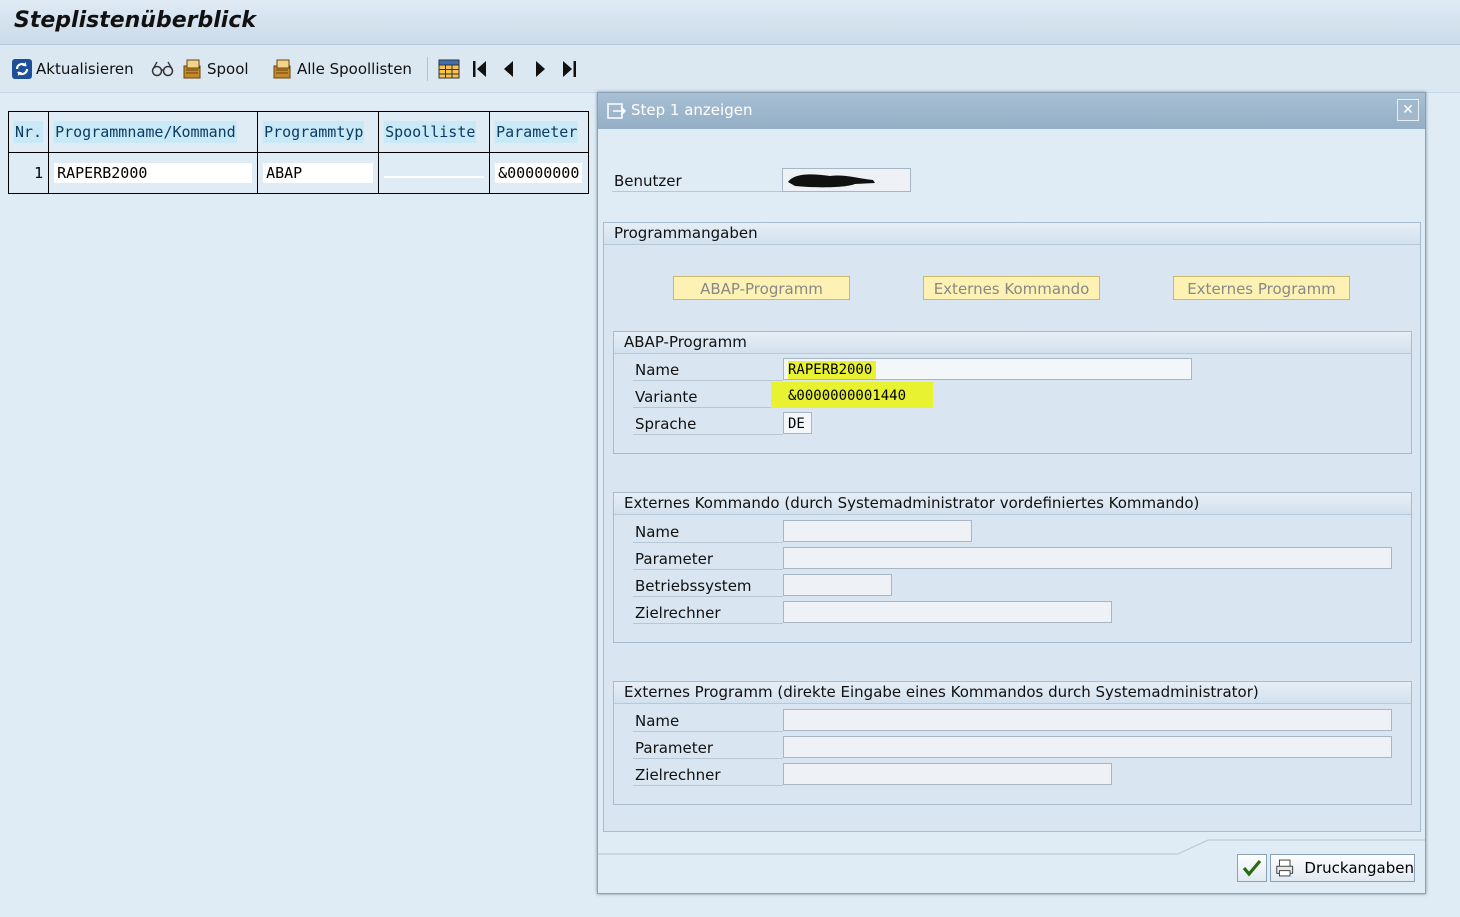 The height and width of the screenshot is (917, 1460). I want to click on ext-cmd-param-label: Parameter, so click(674, 559).